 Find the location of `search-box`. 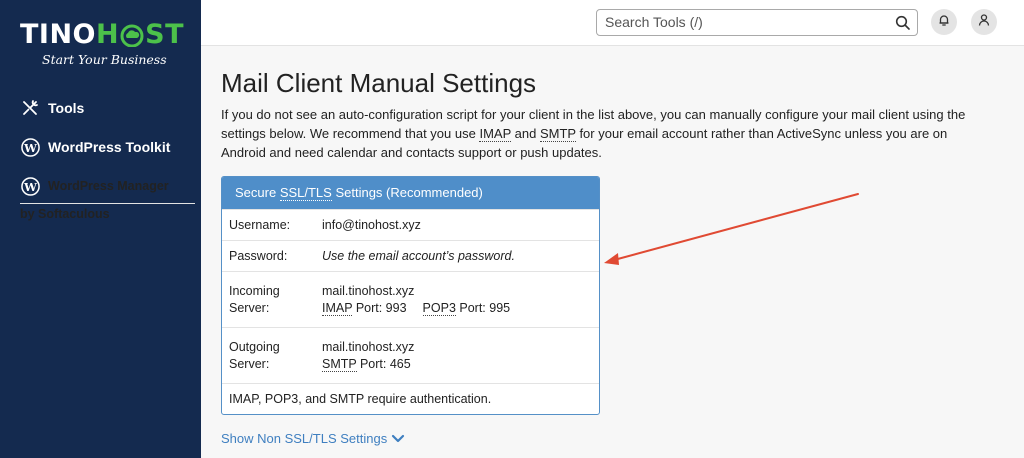

search-box is located at coordinates (757, 22).